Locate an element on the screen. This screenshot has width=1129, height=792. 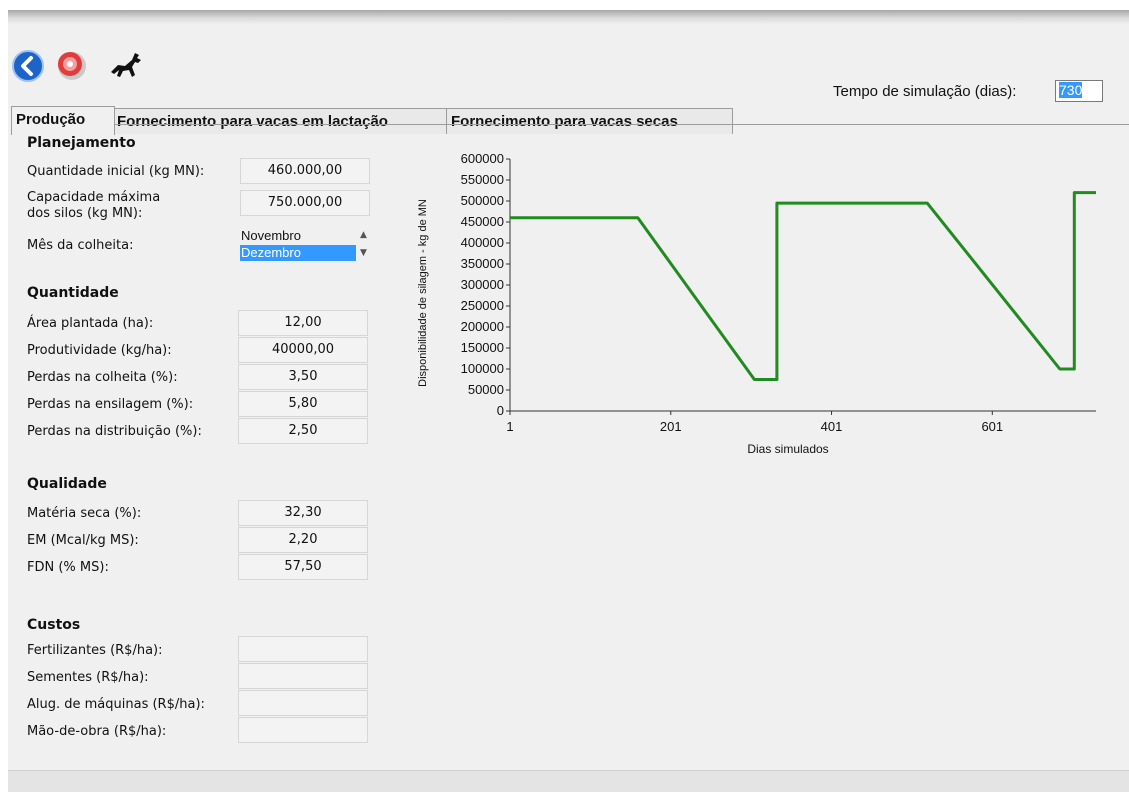
materia-seca-field: 32,30 is located at coordinates (303, 513).